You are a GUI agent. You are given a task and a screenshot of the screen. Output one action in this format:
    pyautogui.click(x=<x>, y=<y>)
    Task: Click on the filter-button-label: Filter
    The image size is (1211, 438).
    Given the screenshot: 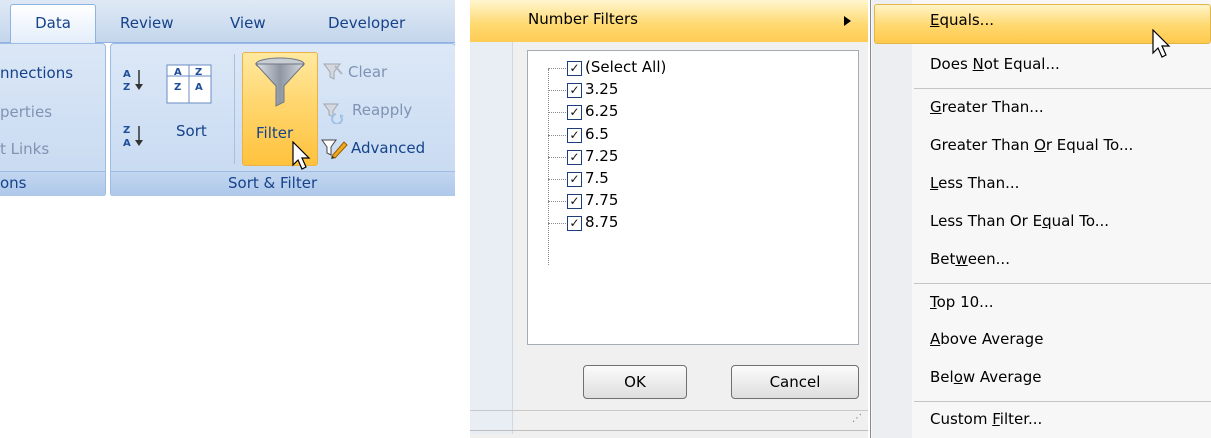 What is the action you would take?
    pyautogui.click(x=275, y=133)
    